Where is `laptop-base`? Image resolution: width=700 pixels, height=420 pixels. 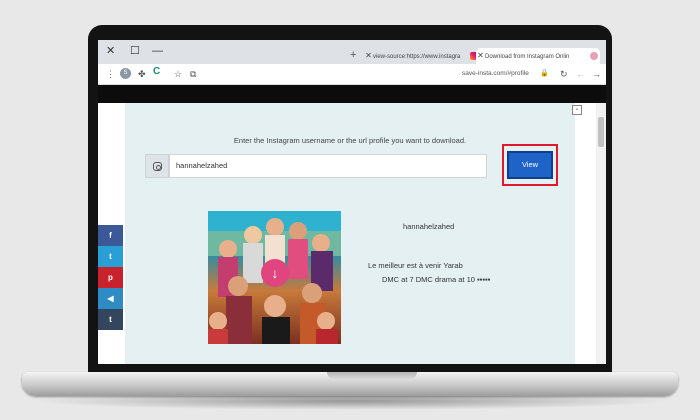 laptop-base is located at coordinates (350, 384).